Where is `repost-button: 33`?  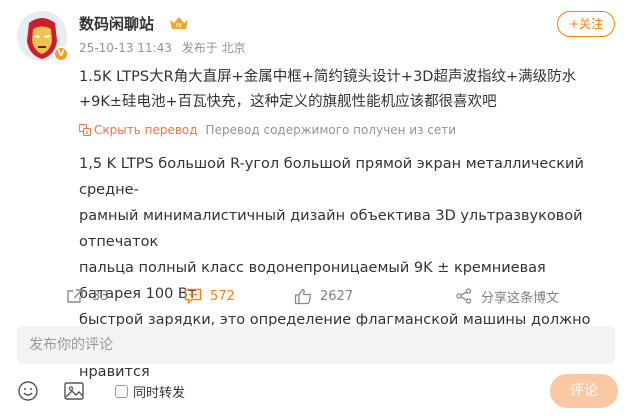 repost-button: 33 is located at coordinates (87, 296).